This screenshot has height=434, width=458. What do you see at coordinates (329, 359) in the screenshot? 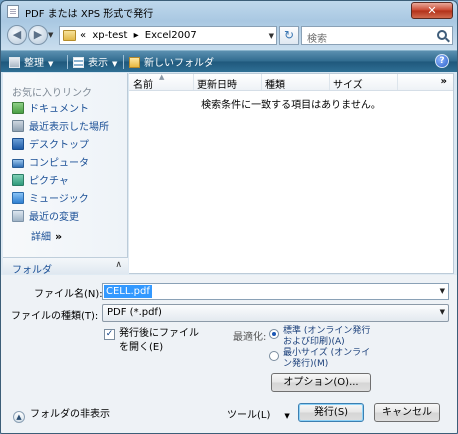
I see `optimize-minimum-label: 最小サイズ (オンライン発行)(M)` at bounding box center [329, 359].